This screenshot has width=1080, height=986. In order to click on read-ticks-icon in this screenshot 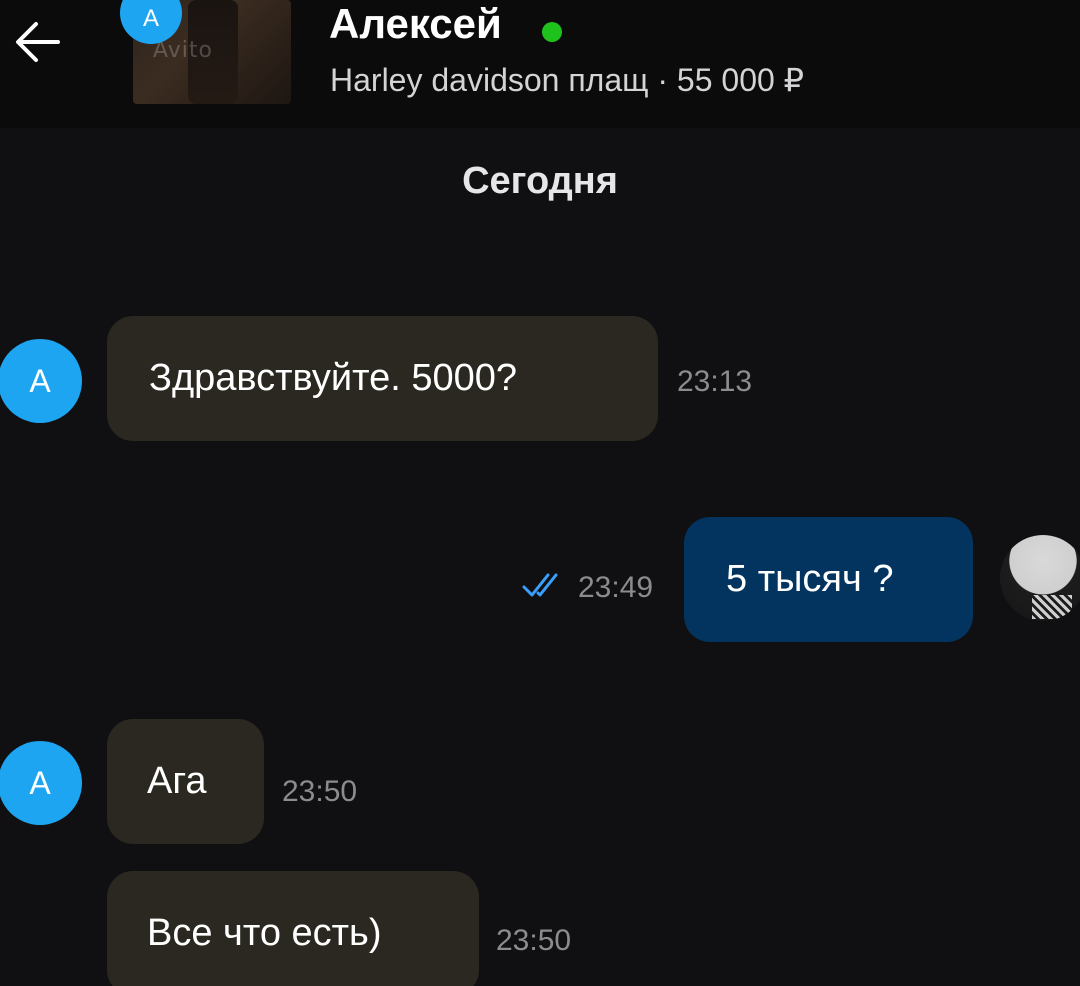, I will do `click(540, 585)`.